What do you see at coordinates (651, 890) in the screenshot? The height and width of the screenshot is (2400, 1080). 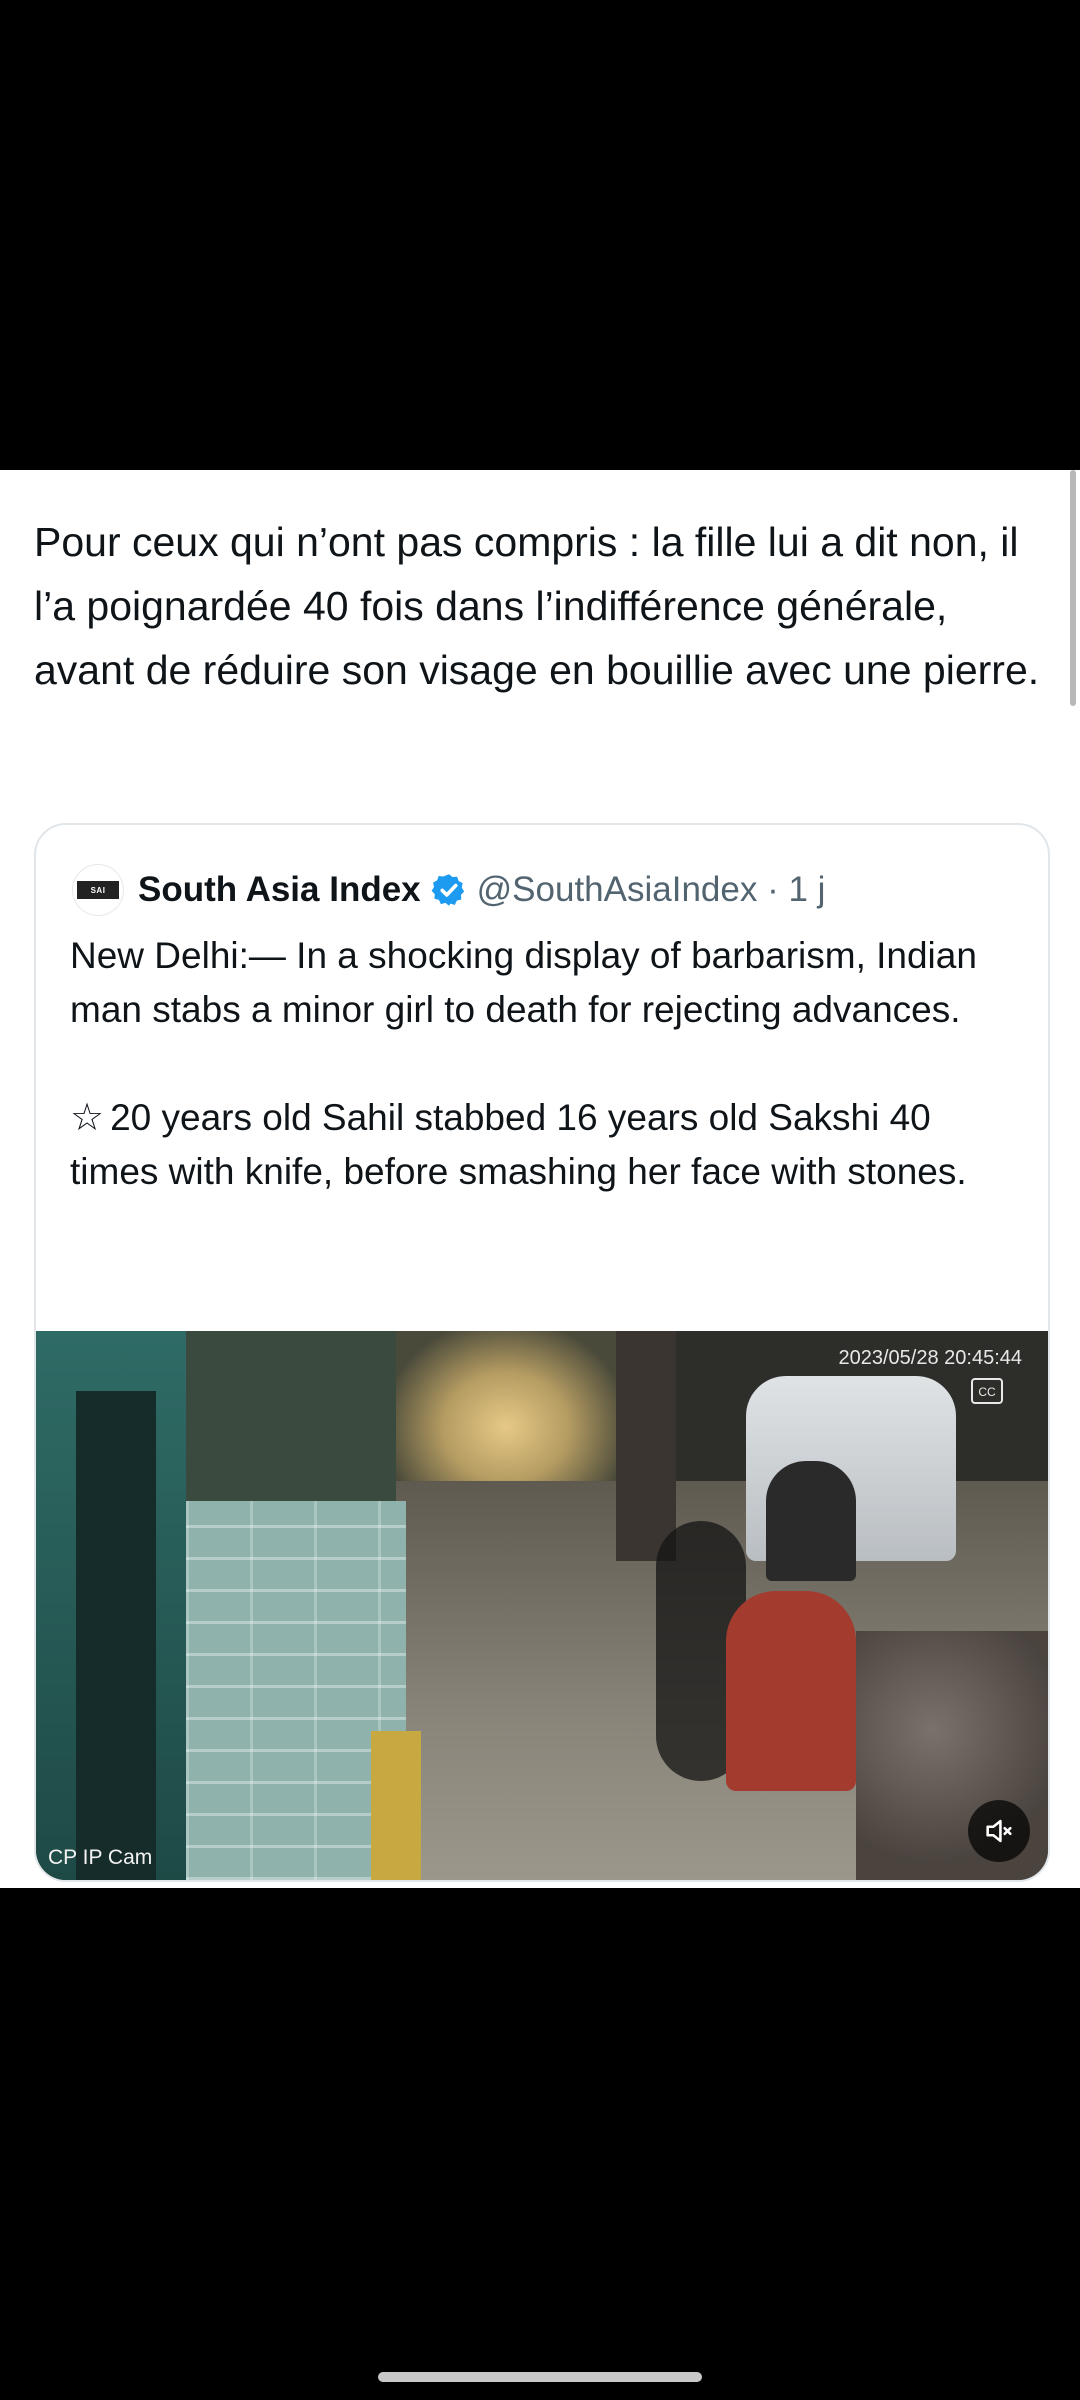 I see `handle-and-time: @SouthAsiaIndex · 1 j` at bounding box center [651, 890].